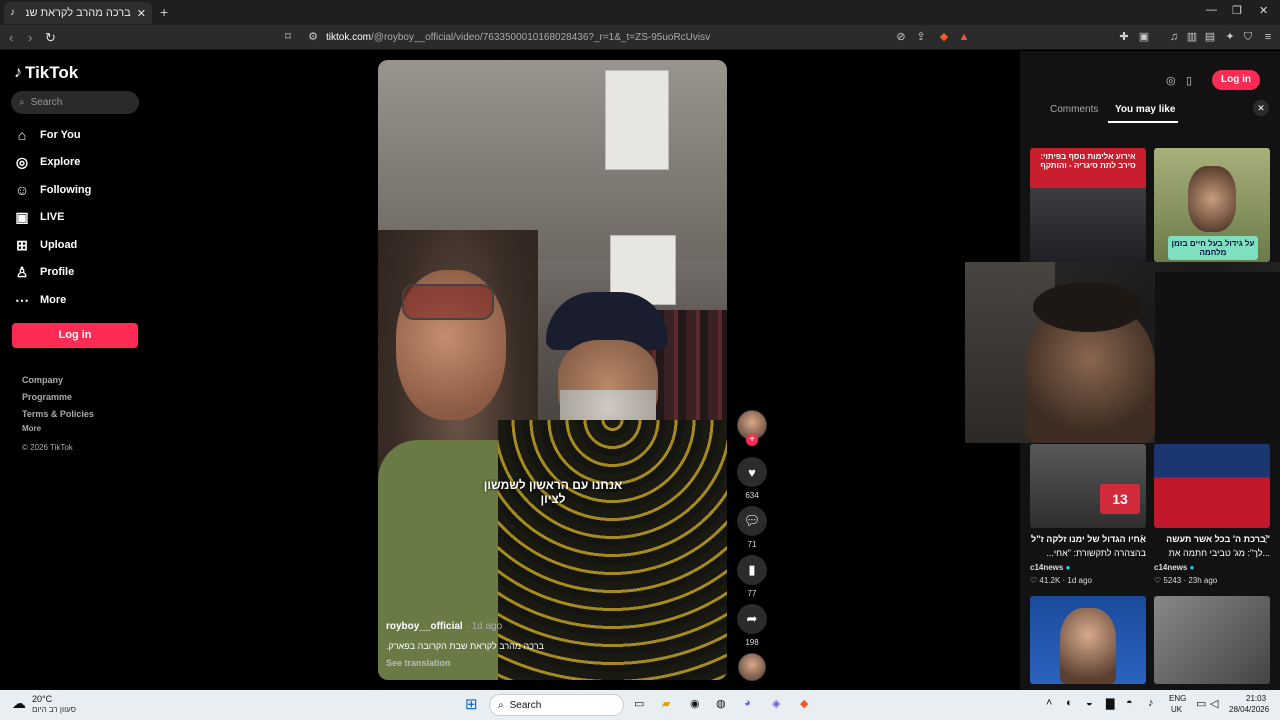  Describe the element at coordinates (40, 300) in the screenshot. I see `nav-more: ⋯ More` at that location.